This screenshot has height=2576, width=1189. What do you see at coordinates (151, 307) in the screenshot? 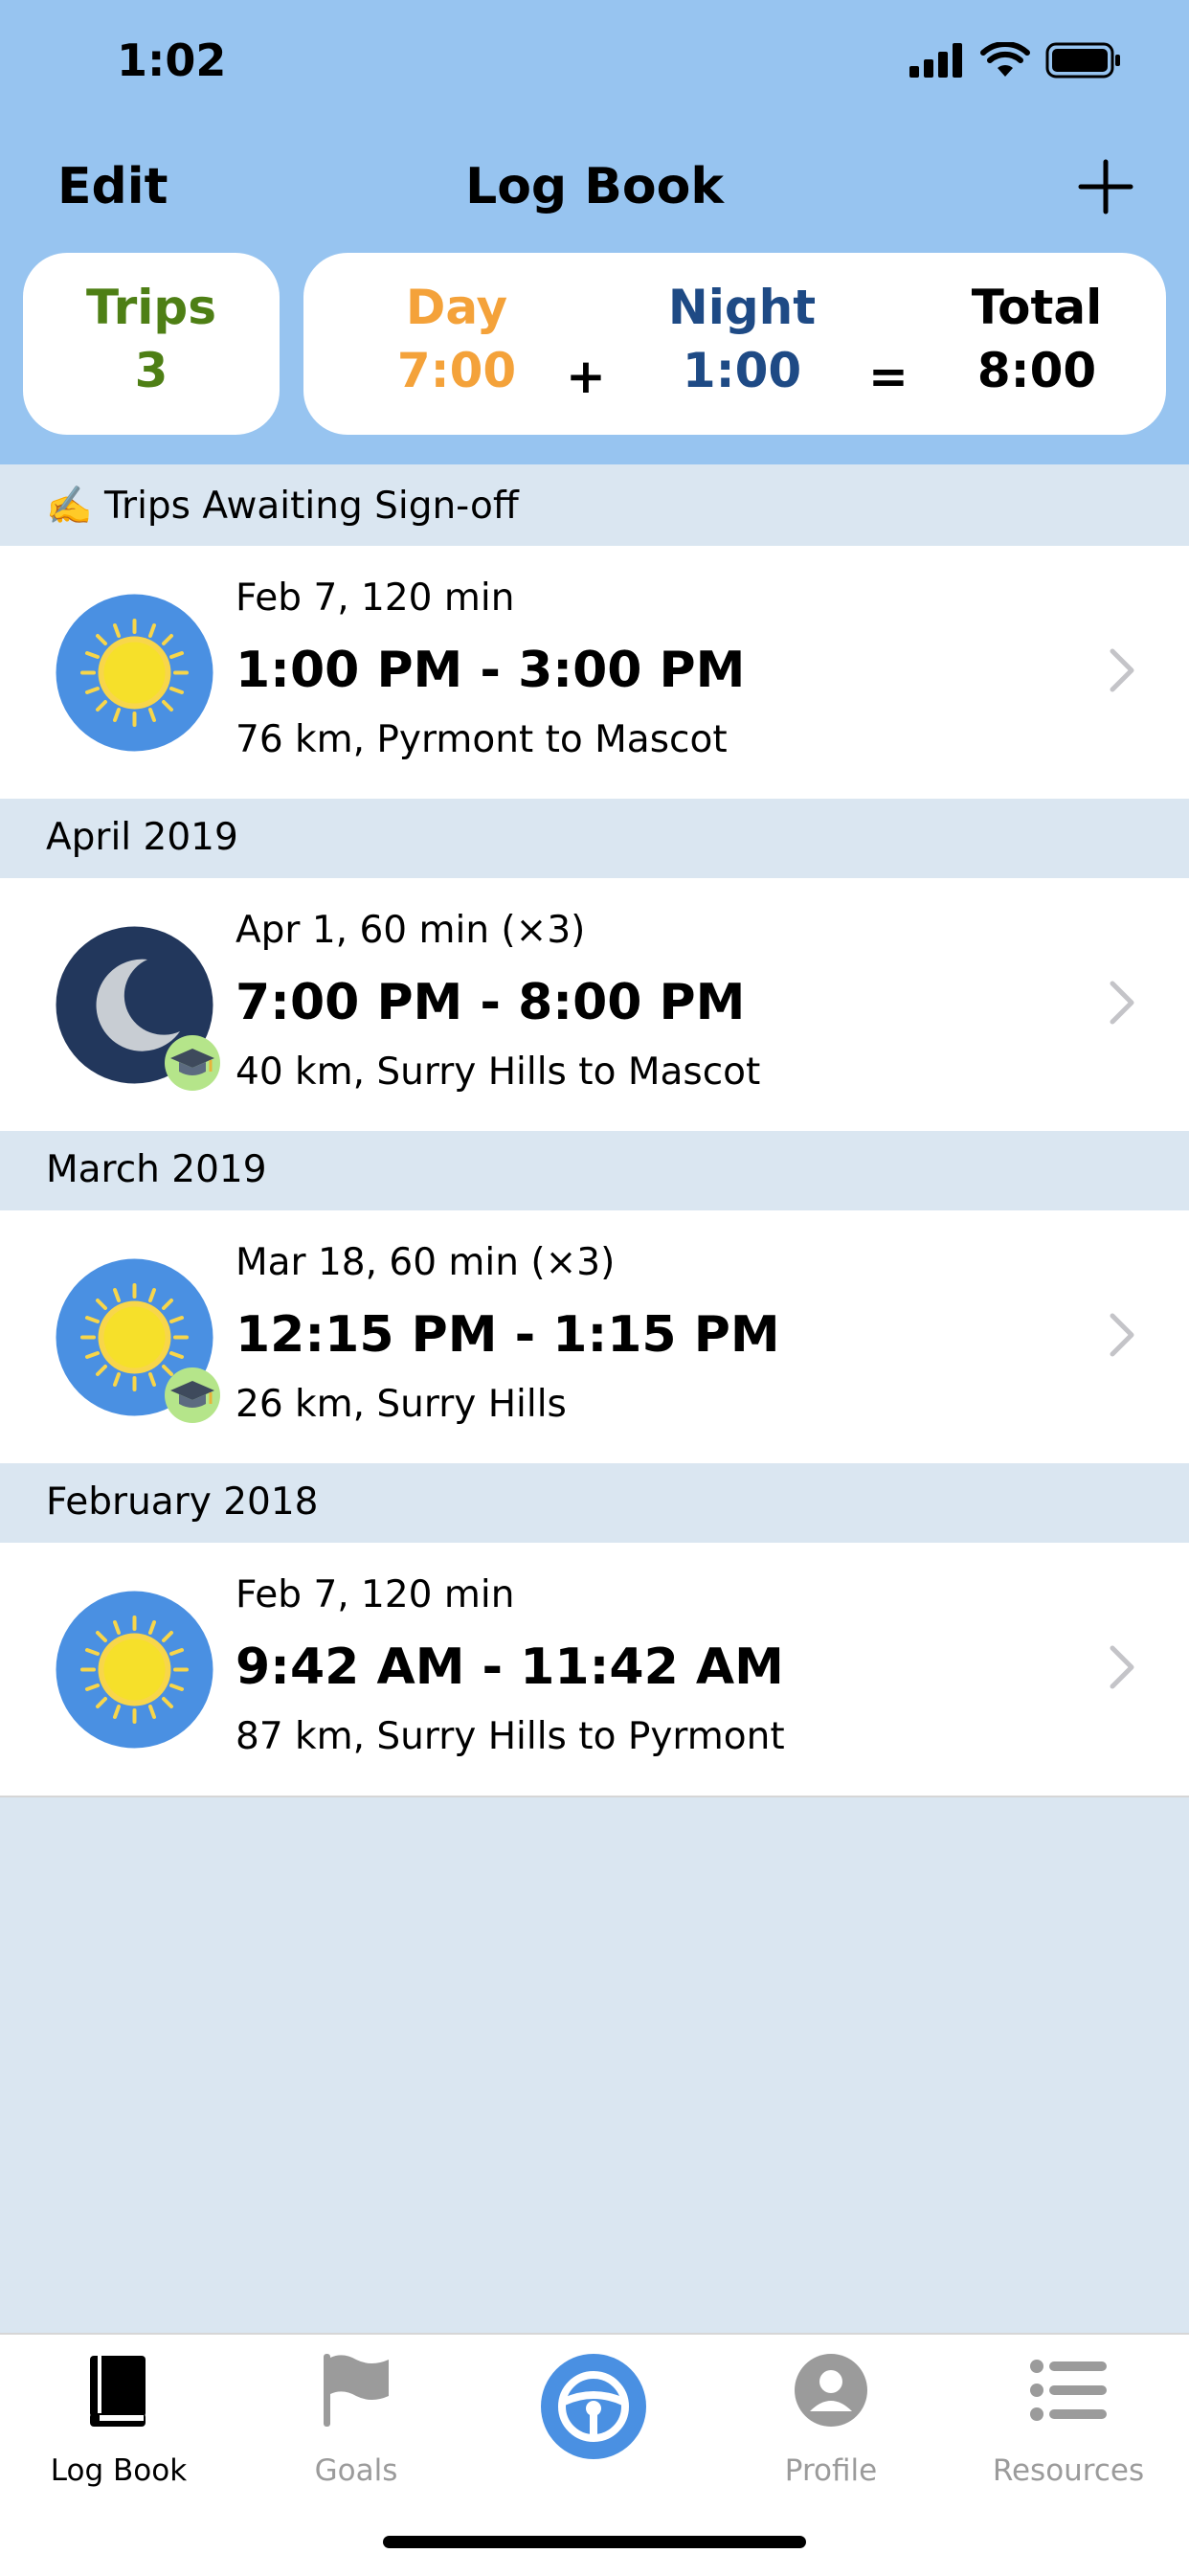
I see `trips-label: Trips` at bounding box center [151, 307].